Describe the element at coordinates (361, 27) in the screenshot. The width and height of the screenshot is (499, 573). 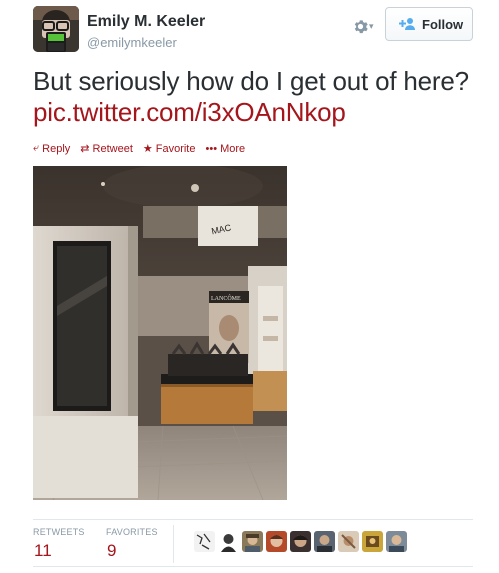
I see `gear-icon` at that location.